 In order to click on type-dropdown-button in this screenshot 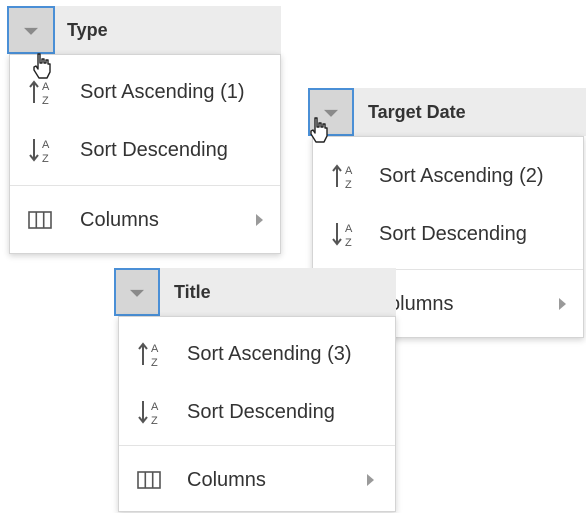, I will do `click(31, 30)`.